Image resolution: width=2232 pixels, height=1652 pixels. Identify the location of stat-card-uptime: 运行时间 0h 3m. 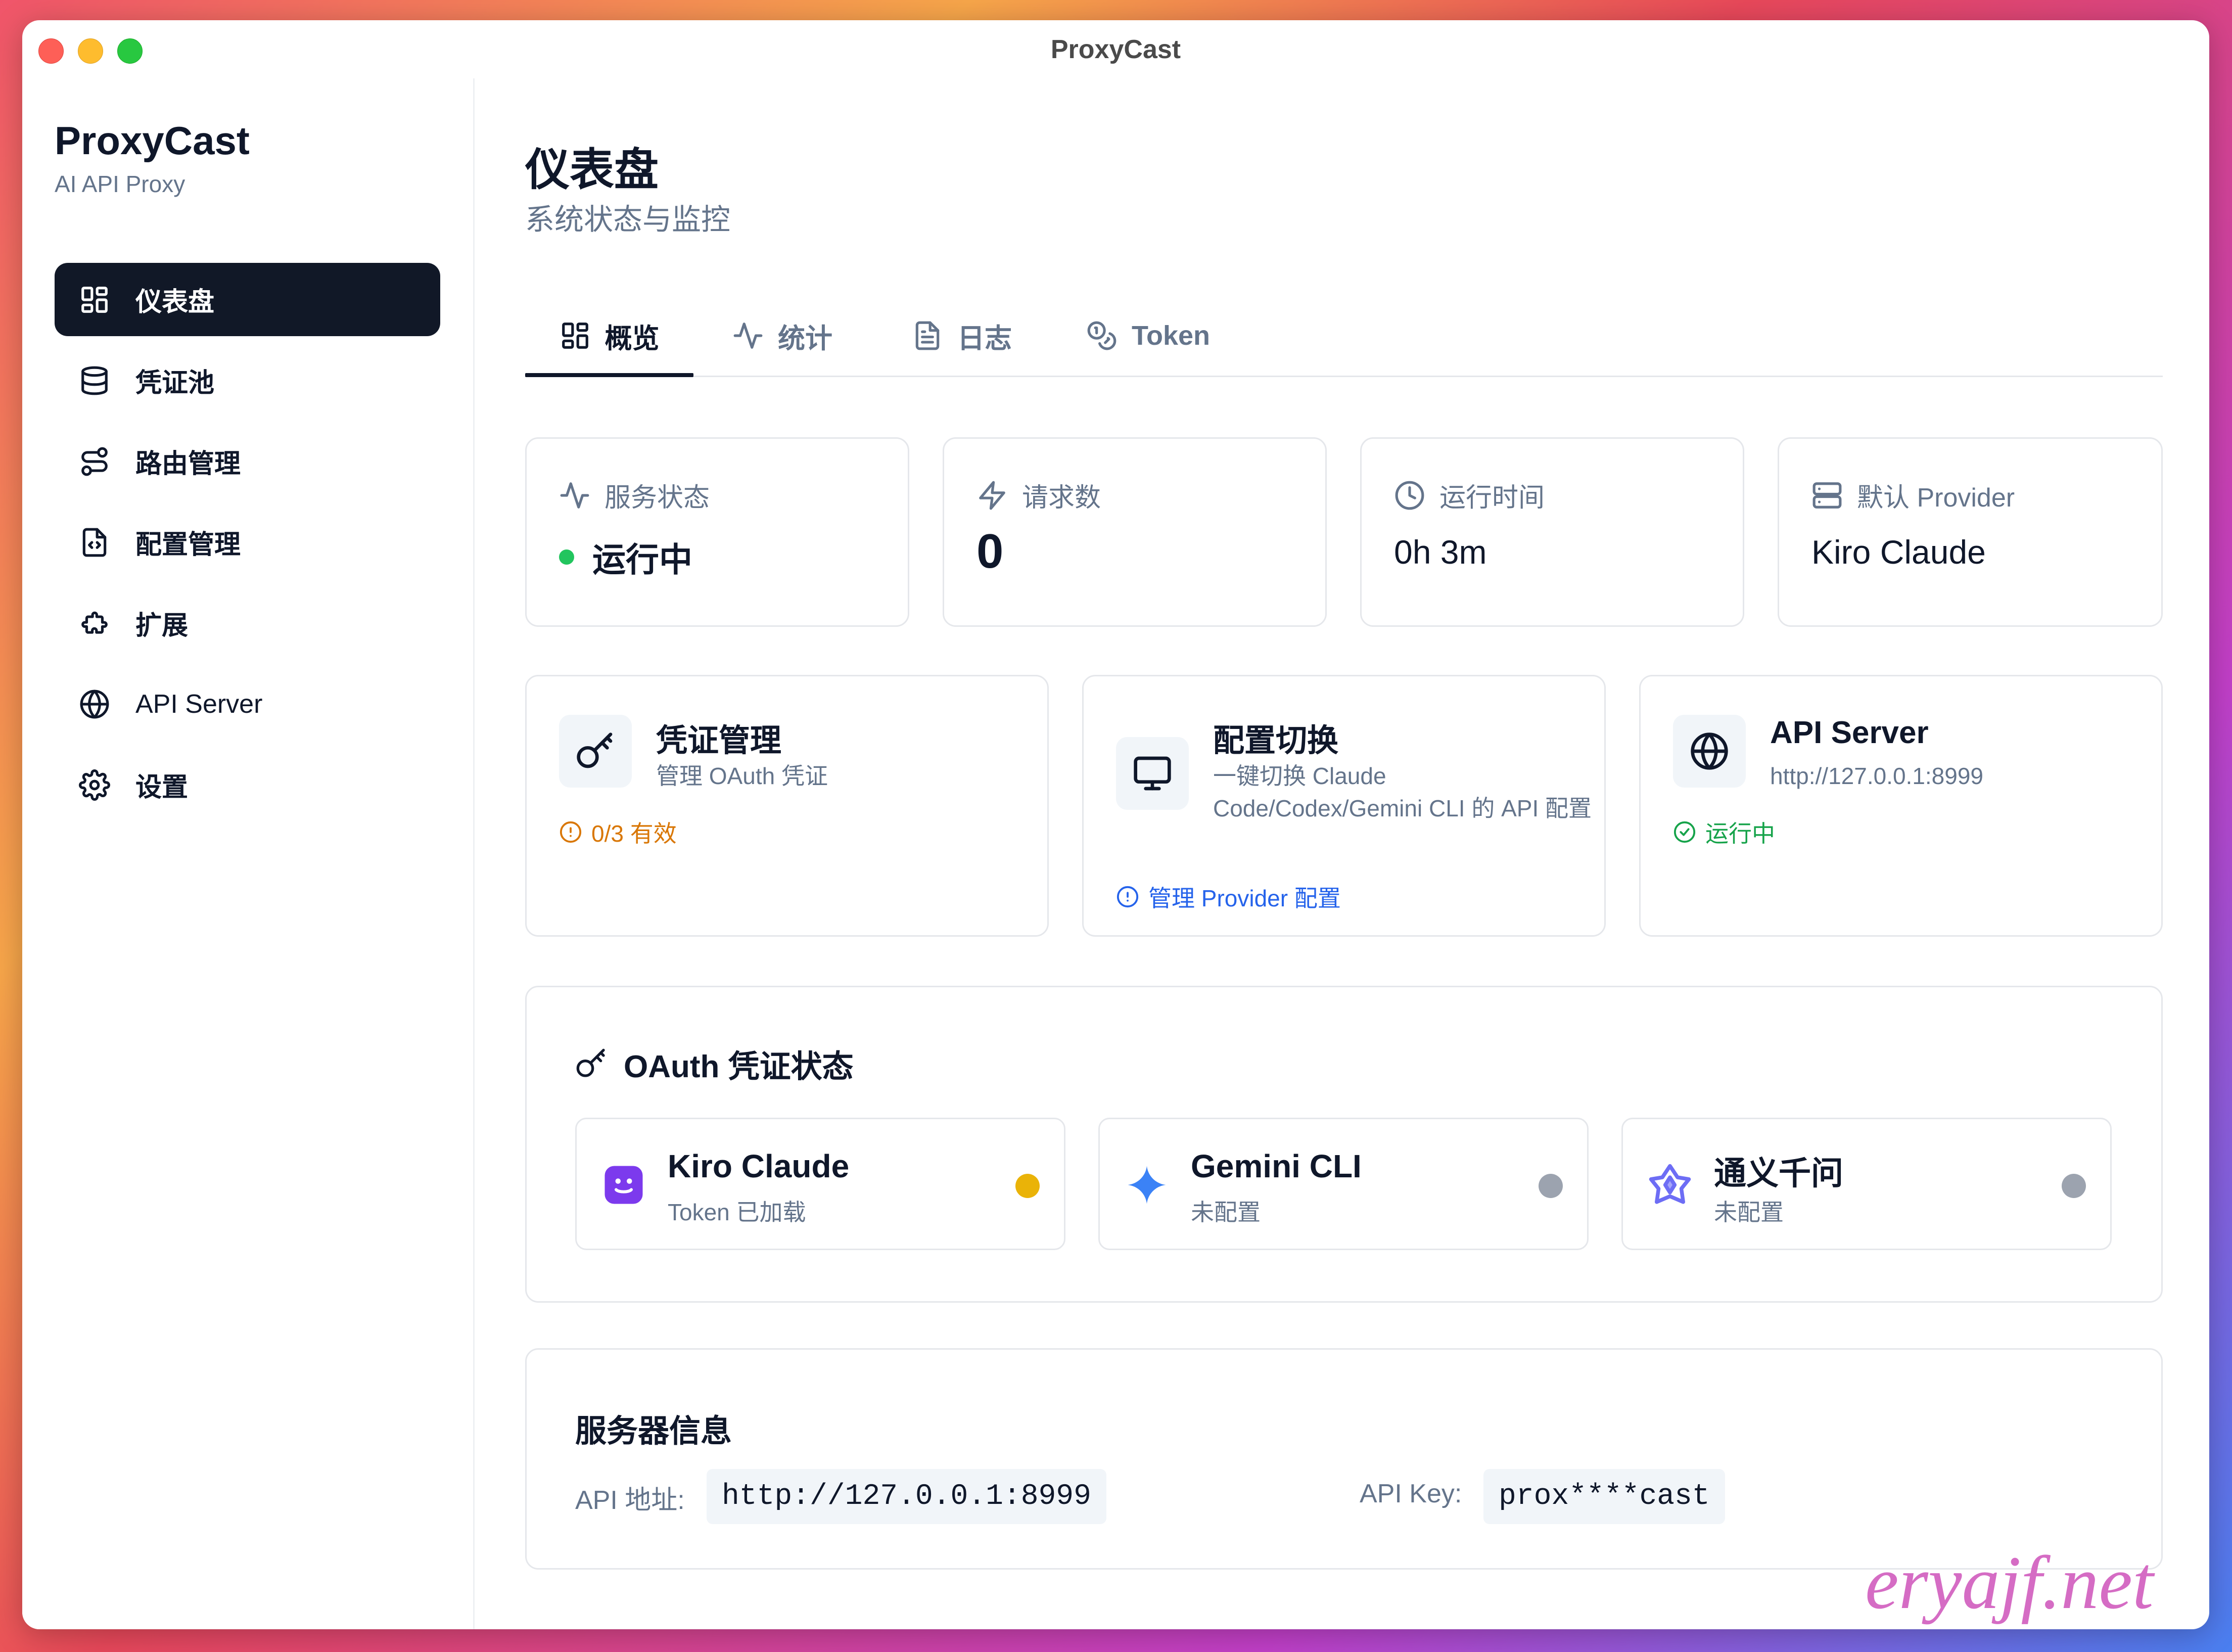
(1552, 532).